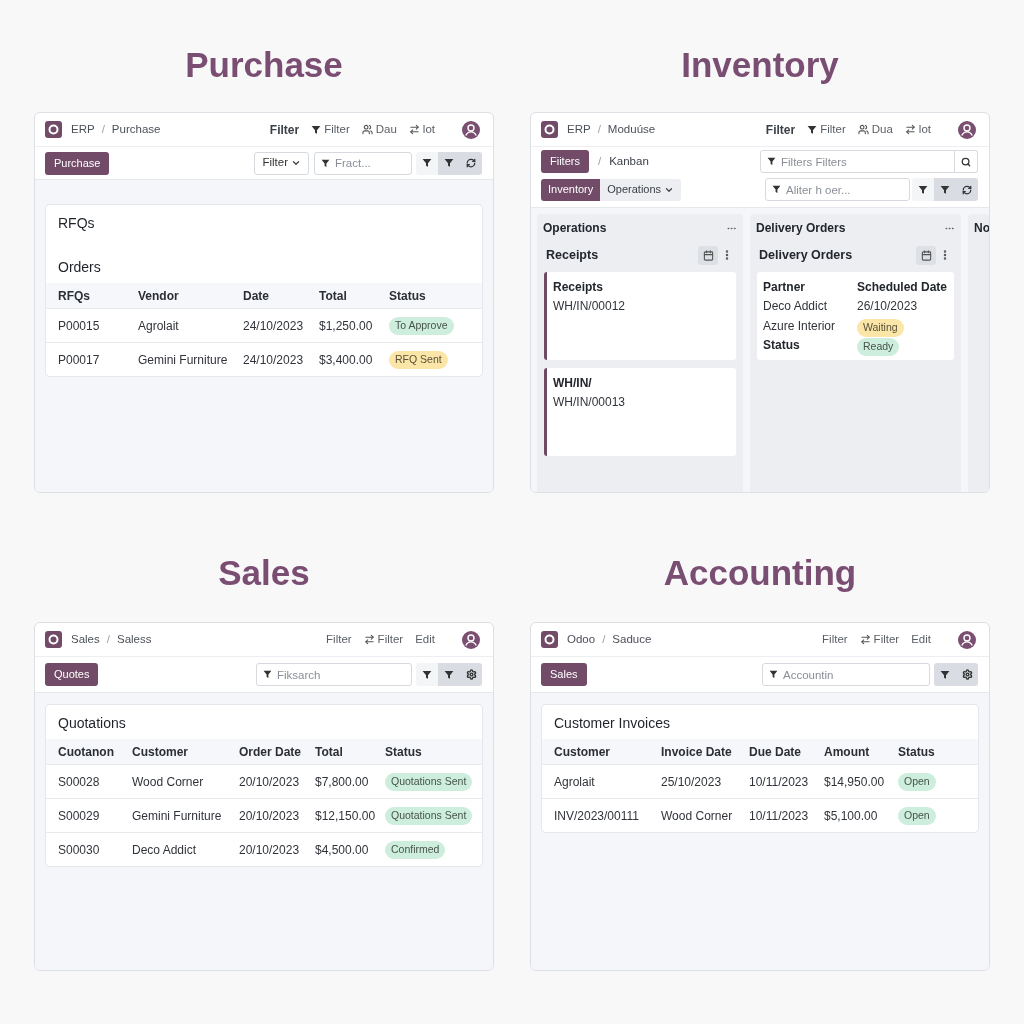 This screenshot has width=1024, height=1024. What do you see at coordinates (74, 296) in the screenshot?
I see `column-header: RFQs` at bounding box center [74, 296].